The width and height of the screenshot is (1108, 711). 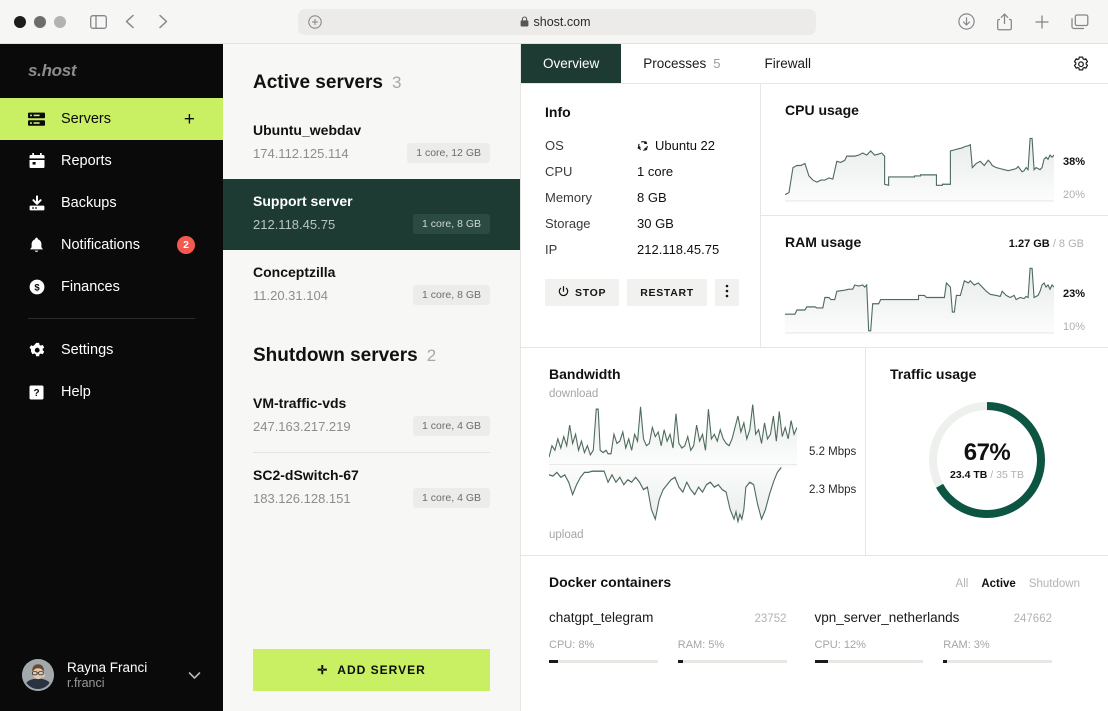 I want to click on shutdown-servers-count: 2, so click(x=431, y=355).